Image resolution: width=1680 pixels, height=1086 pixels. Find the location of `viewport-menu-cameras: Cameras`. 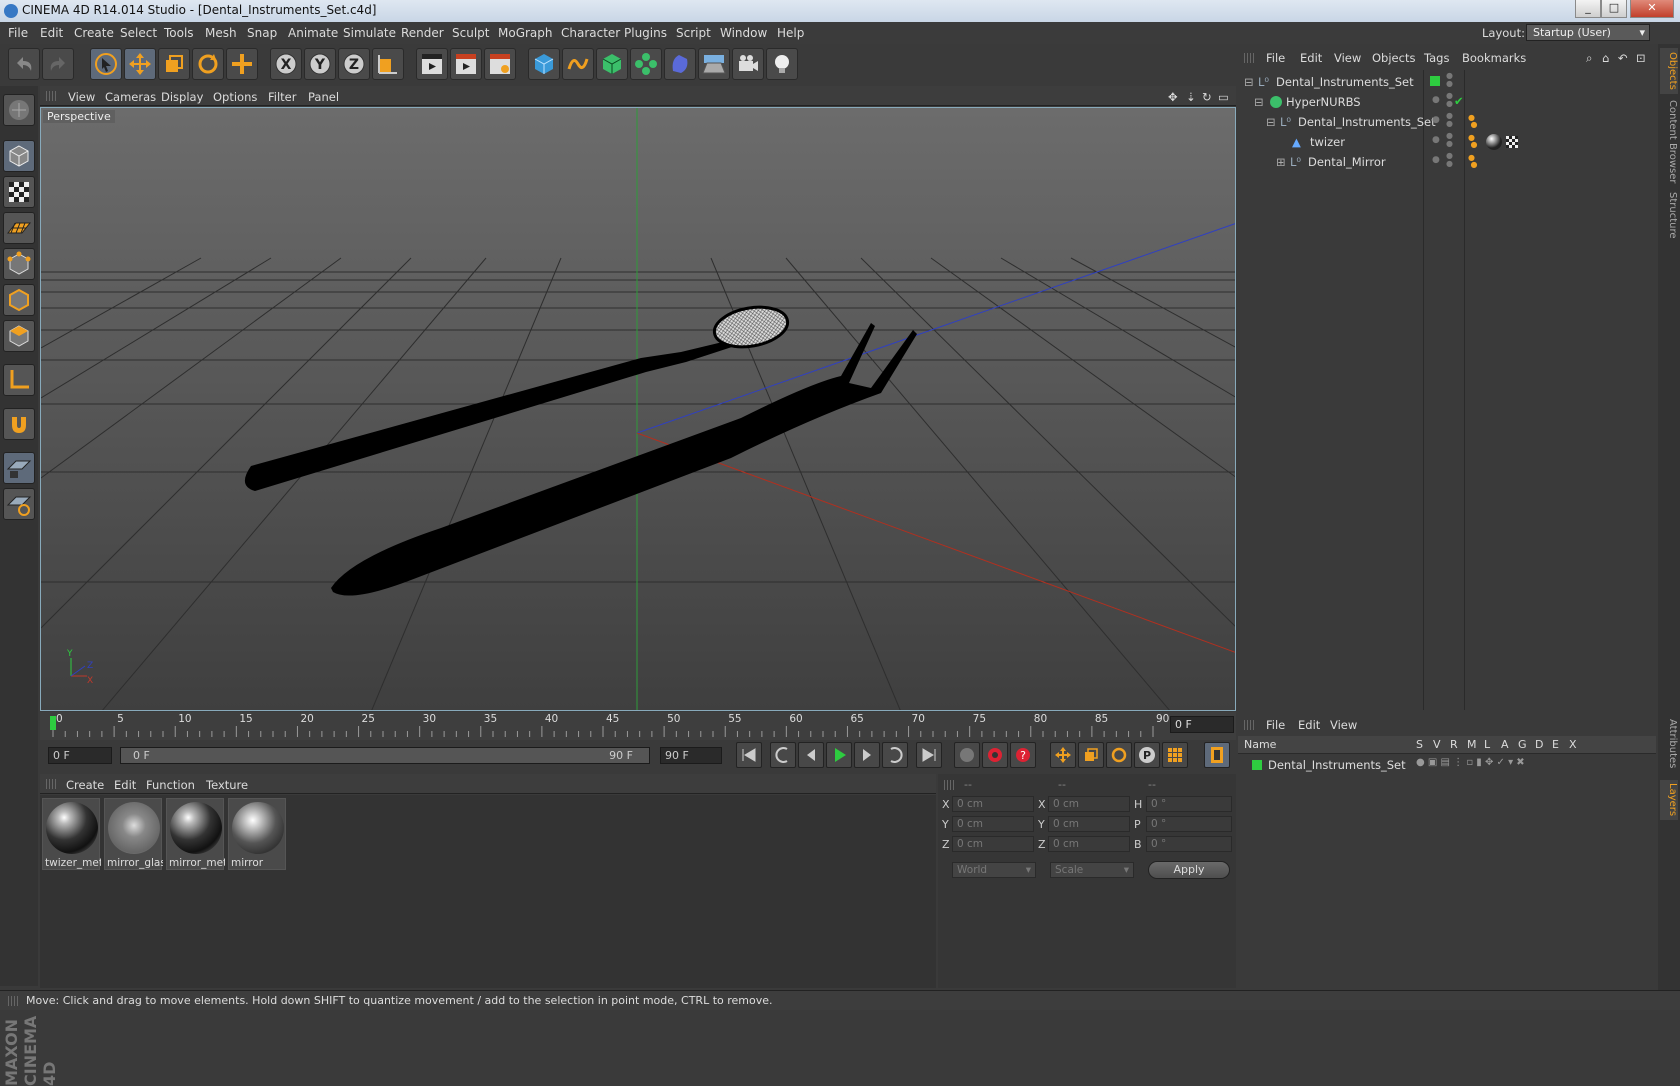

viewport-menu-cameras: Cameras is located at coordinates (130, 97).